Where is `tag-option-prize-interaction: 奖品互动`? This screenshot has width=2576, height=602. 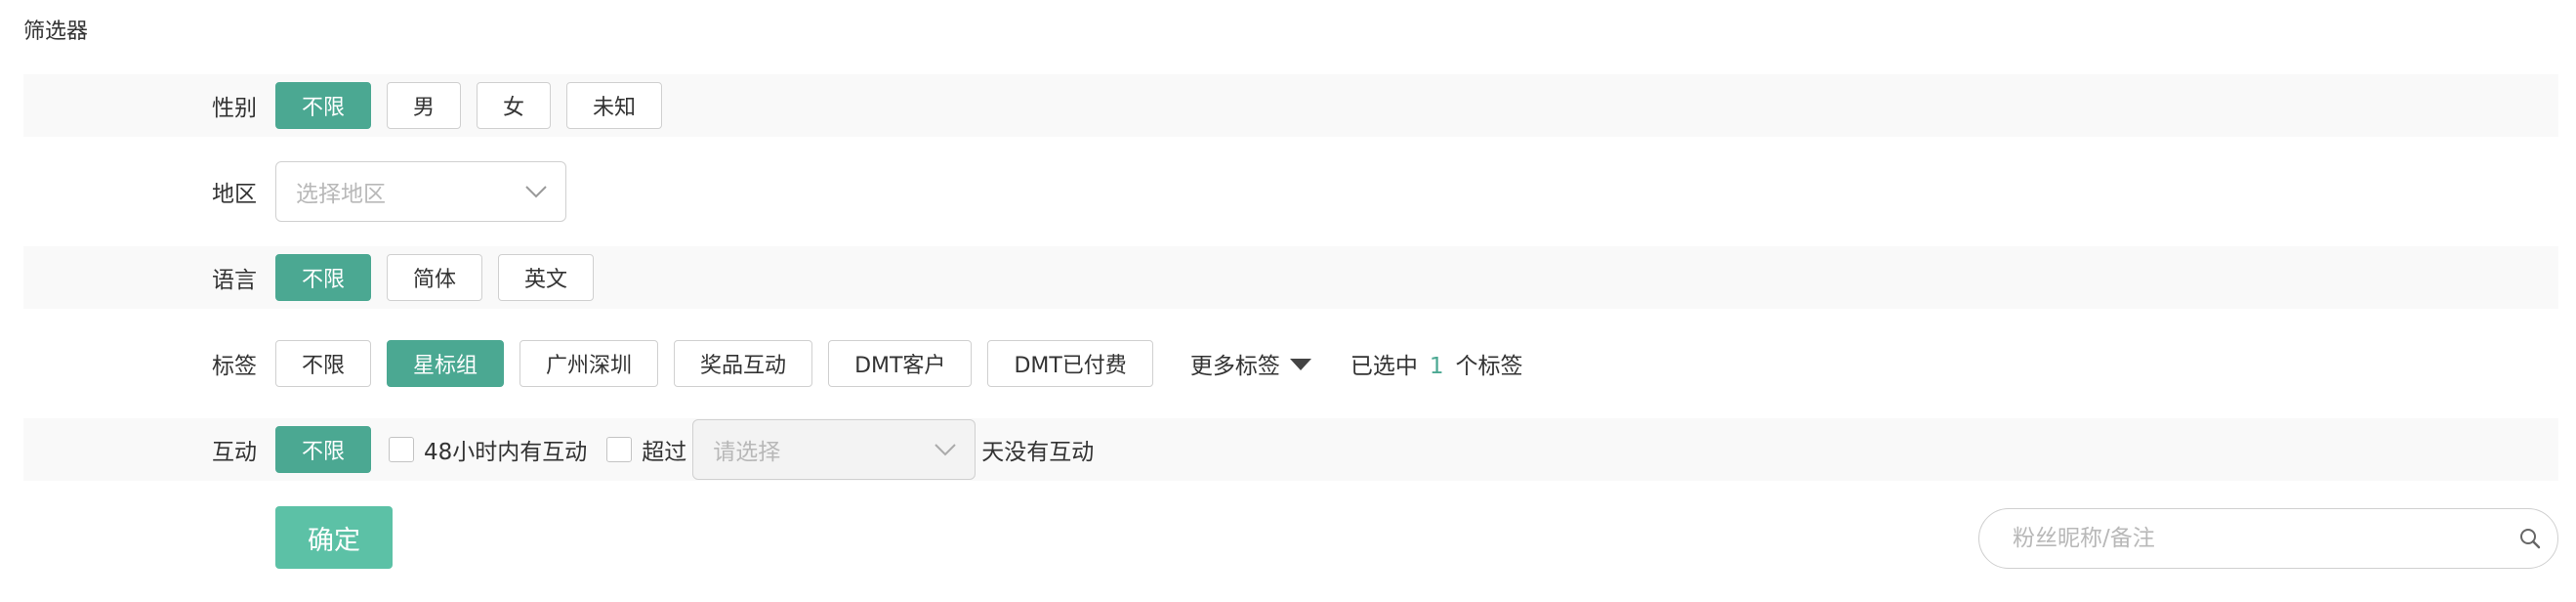
tag-option-prize-interaction: 奖品互动 is located at coordinates (744, 363).